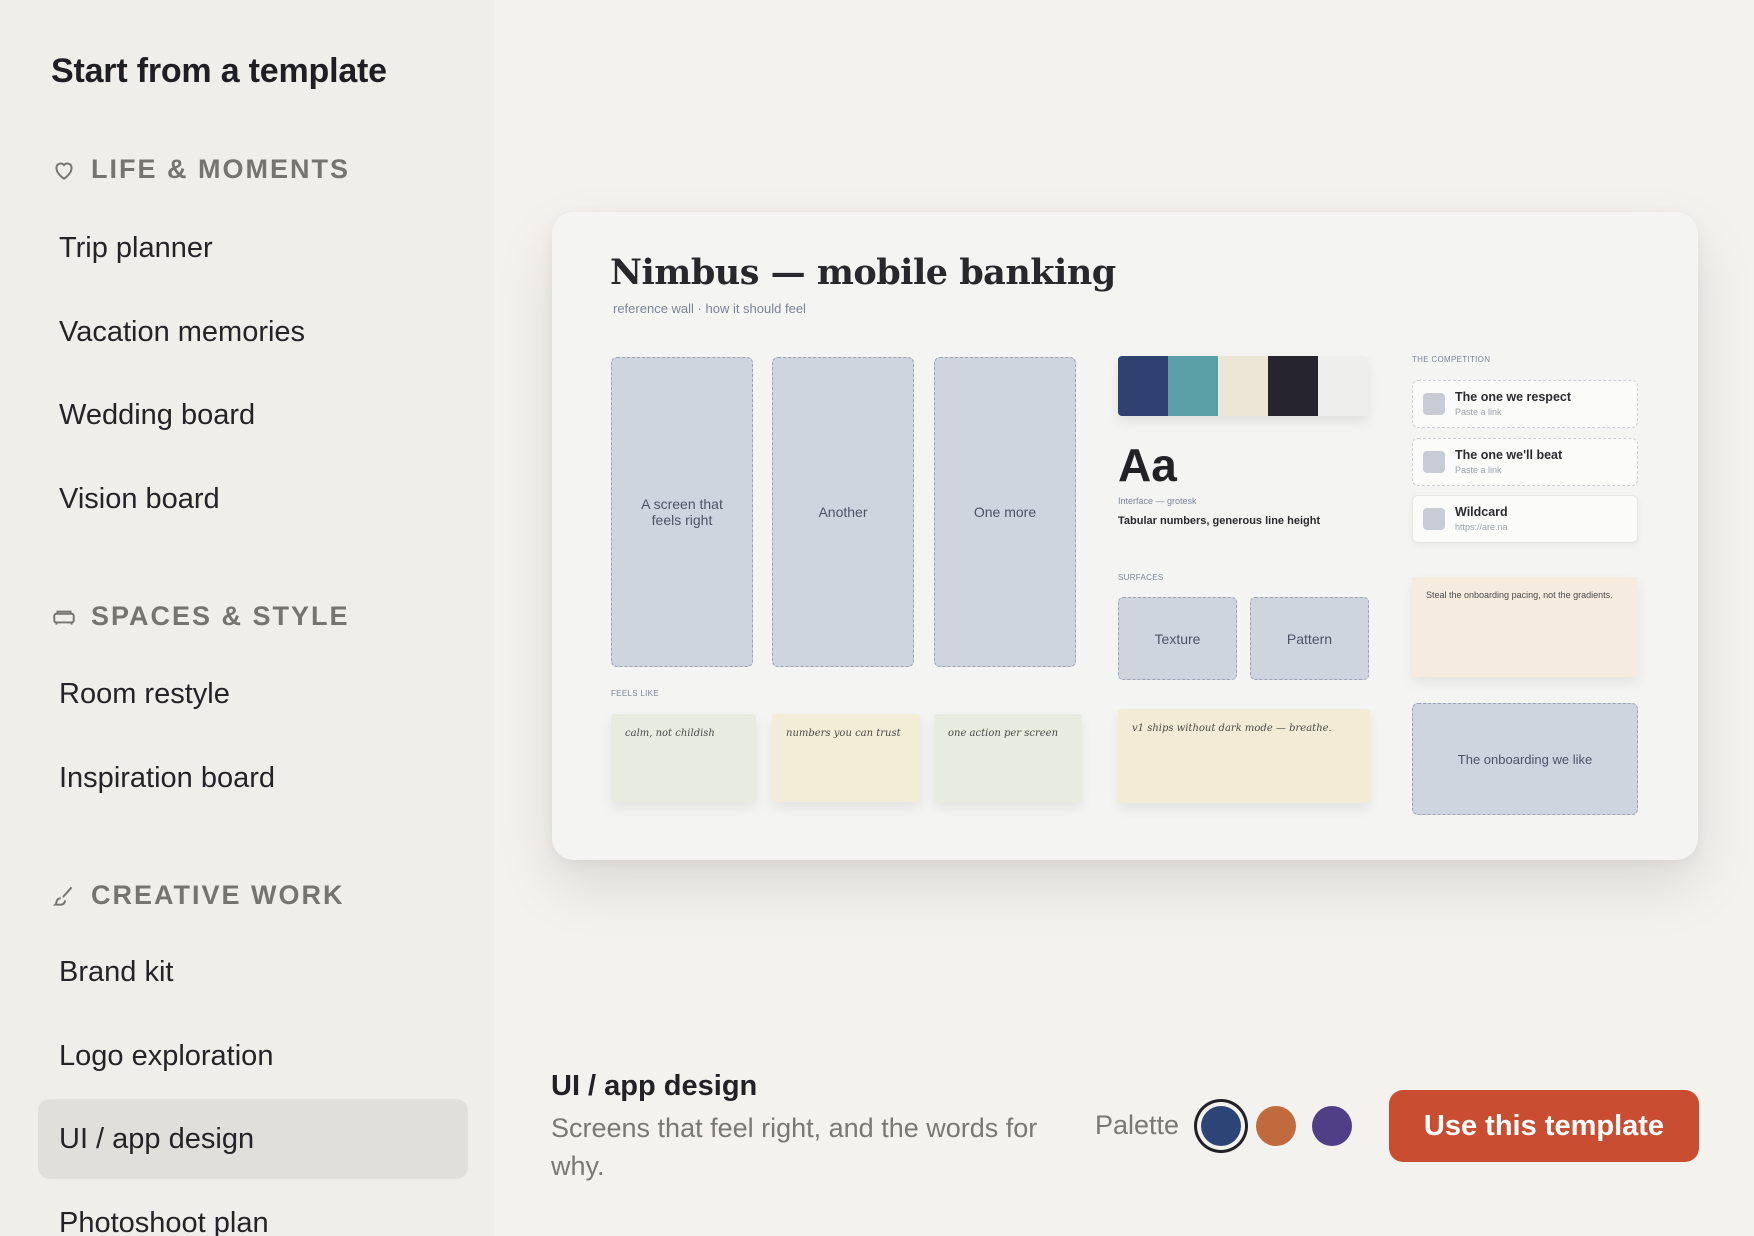 This screenshot has height=1236, width=1754. What do you see at coordinates (253, 415) in the screenshot?
I see `sidebar-item-wedding-board: Wedding board` at bounding box center [253, 415].